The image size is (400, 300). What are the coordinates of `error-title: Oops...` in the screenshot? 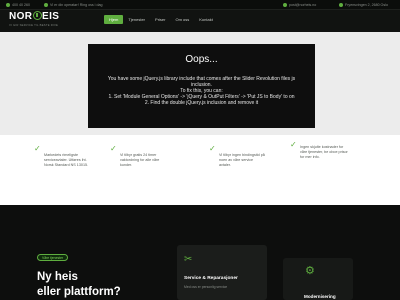 It's located at (201, 59).